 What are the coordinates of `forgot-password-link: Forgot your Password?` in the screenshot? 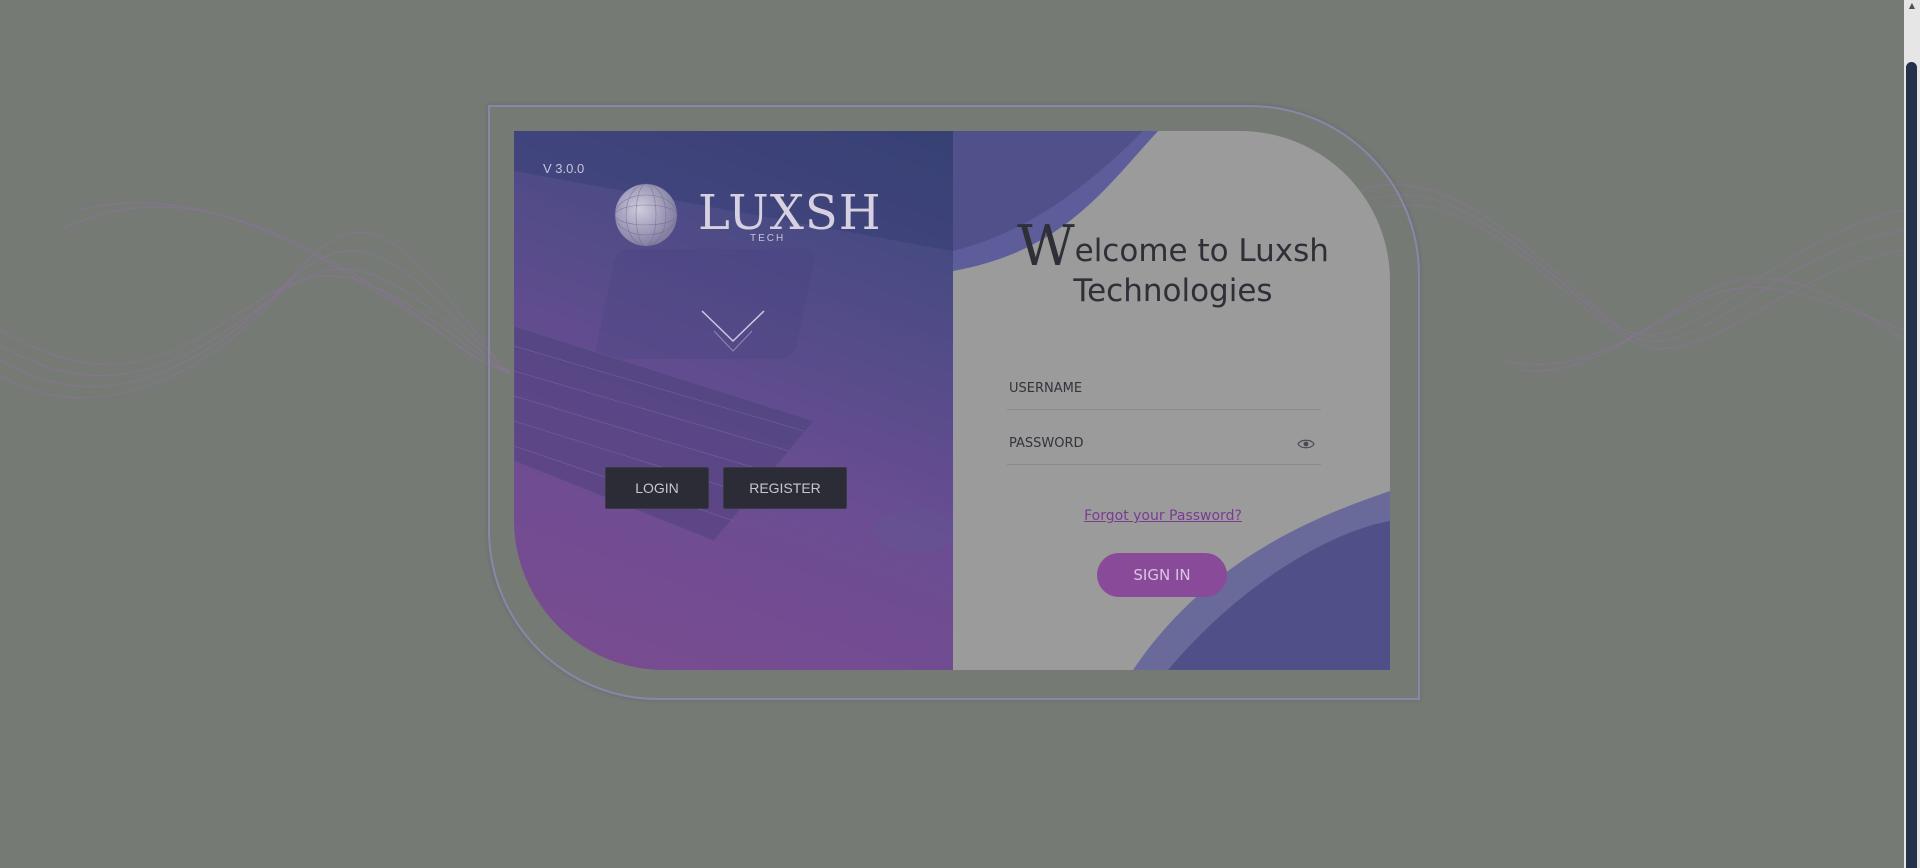 It's located at (1163, 516).